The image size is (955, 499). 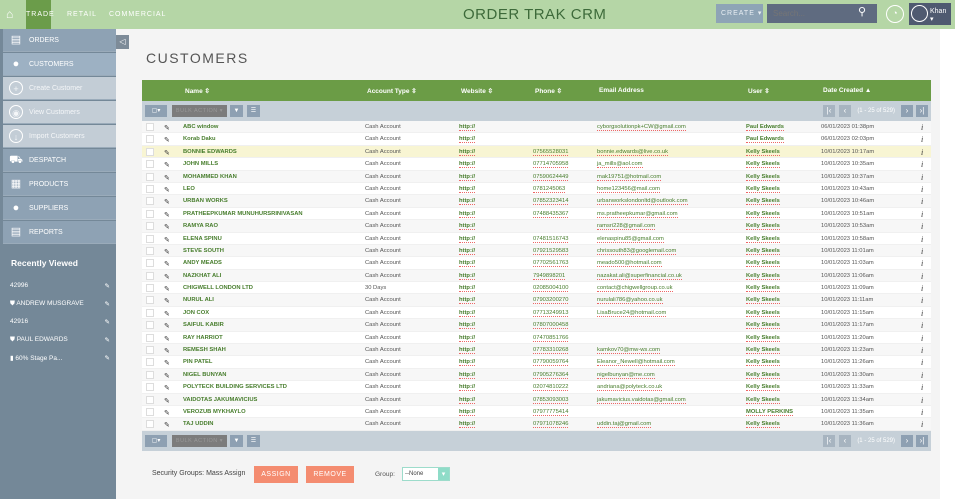 I want to click on user-menu: Khan ▾, so click(x=930, y=14).